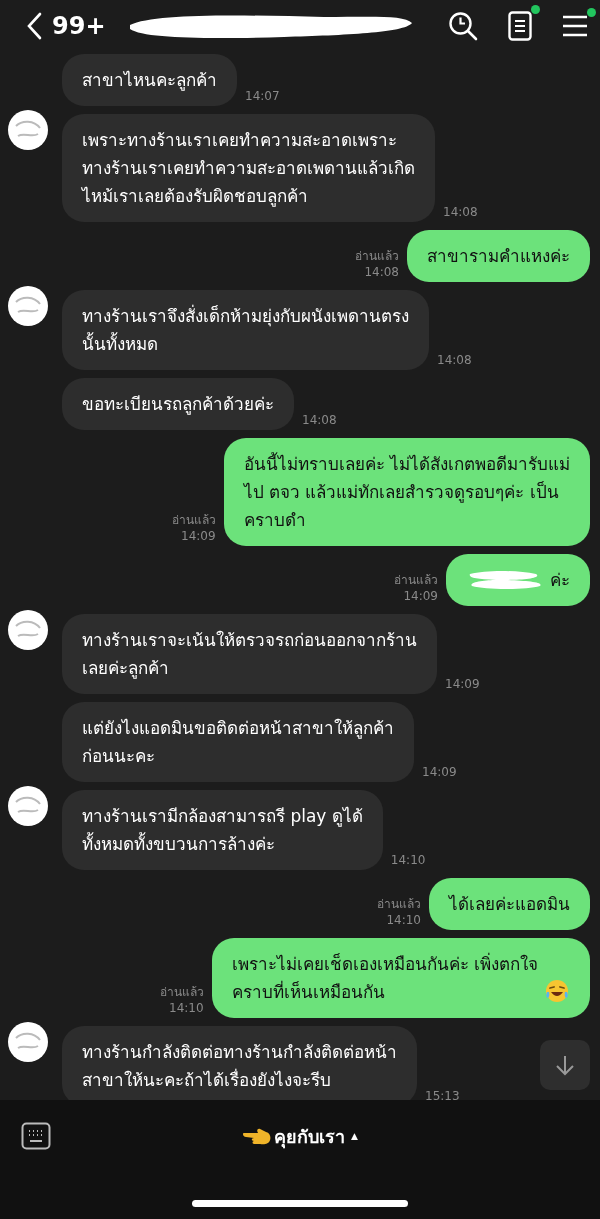  I want to click on scroll-down-button, so click(565, 1065).